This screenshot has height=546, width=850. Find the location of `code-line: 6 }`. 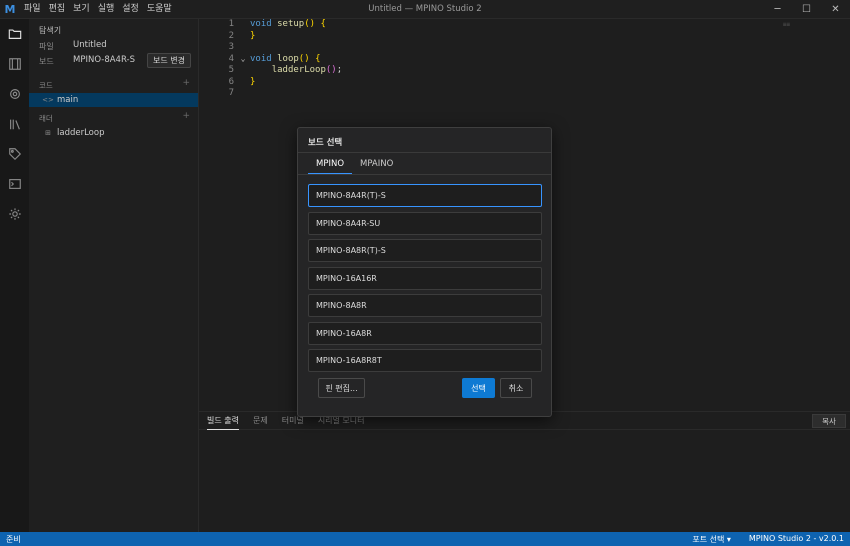

code-line: 6 } is located at coordinates (524, 83).